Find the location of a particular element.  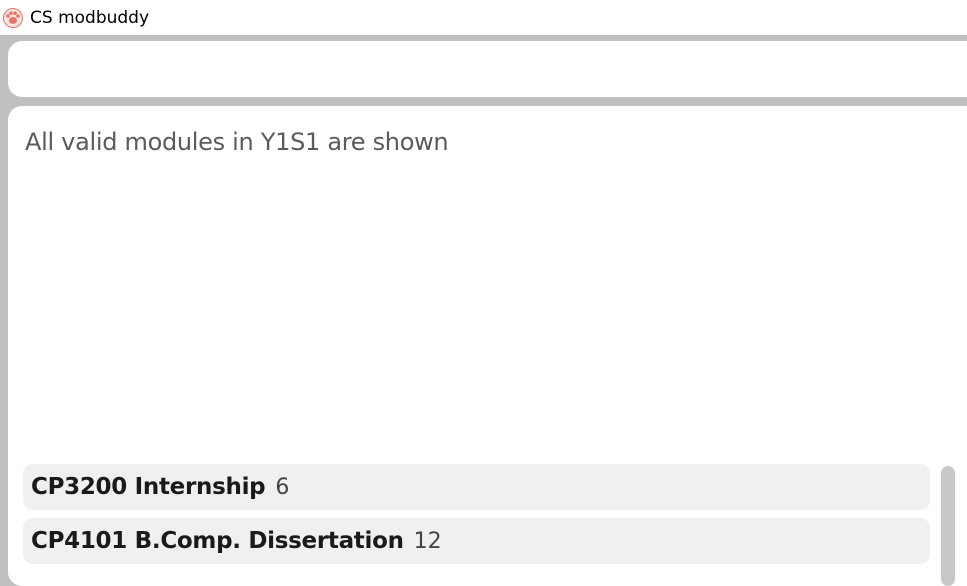

result-message: All valid modules in Y1S1 are shown is located at coordinates (237, 142).